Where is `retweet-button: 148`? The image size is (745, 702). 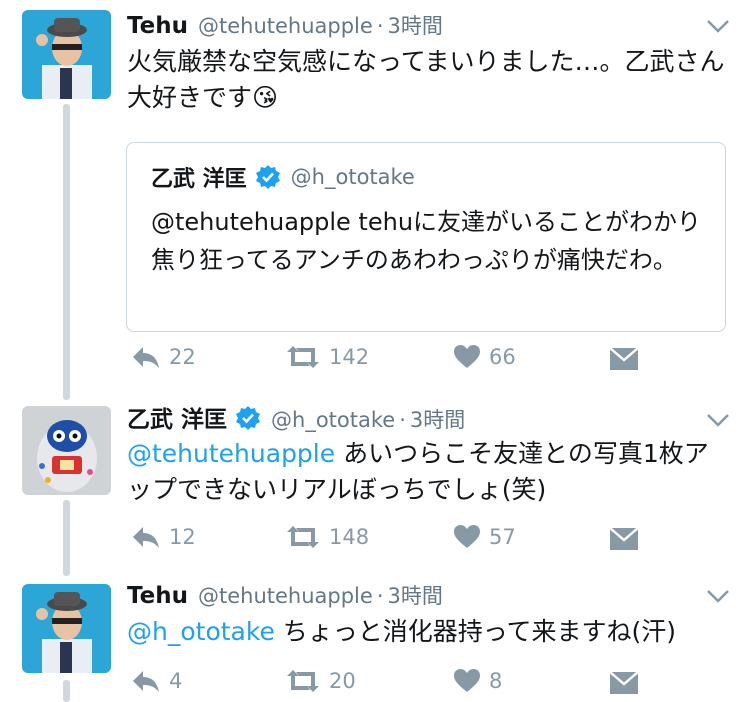 retweet-button: 148 is located at coordinates (327, 537).